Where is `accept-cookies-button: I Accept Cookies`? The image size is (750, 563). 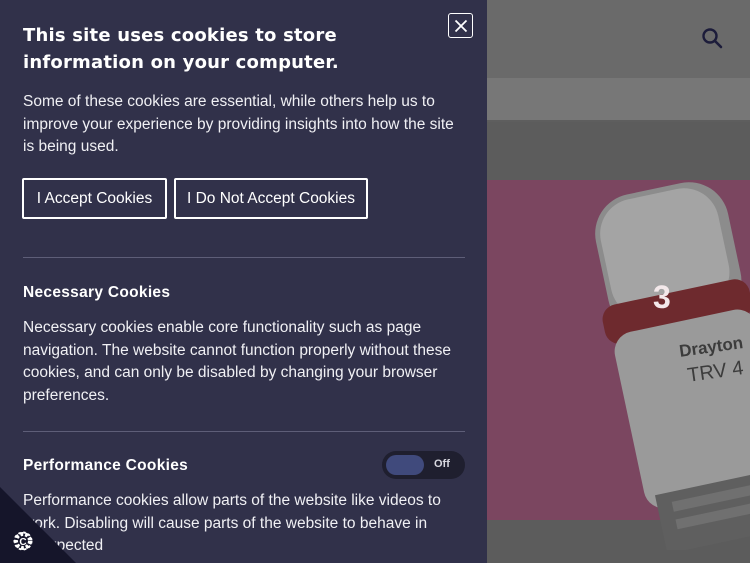 accept-cookies-button: I Accept Cookies is located at coordinates (94, 198).